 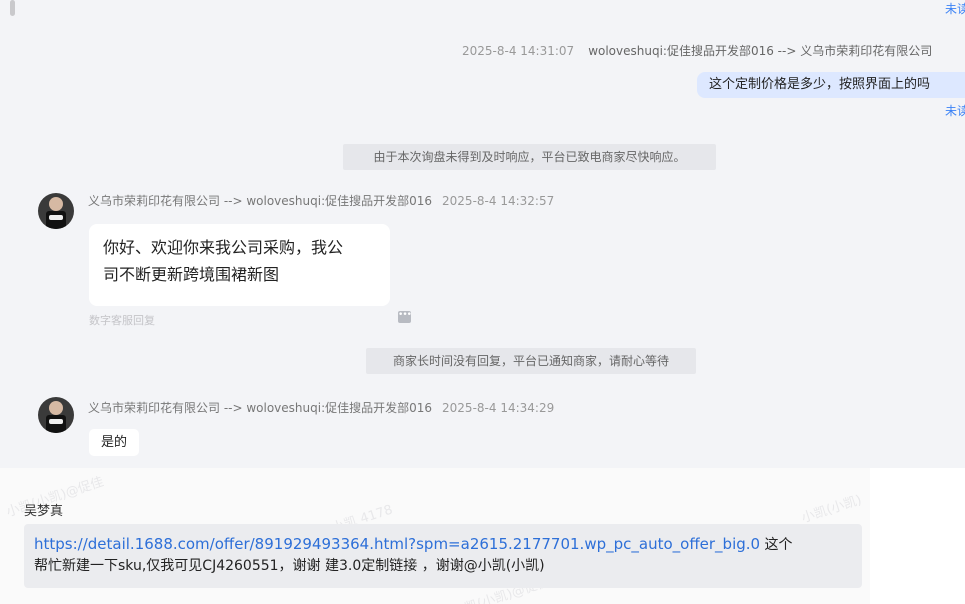 What do you see at coordinates (831, 509) in the screenshot?
I see `watermark: 小凯(小凯)` at bounding box center [831, 509].